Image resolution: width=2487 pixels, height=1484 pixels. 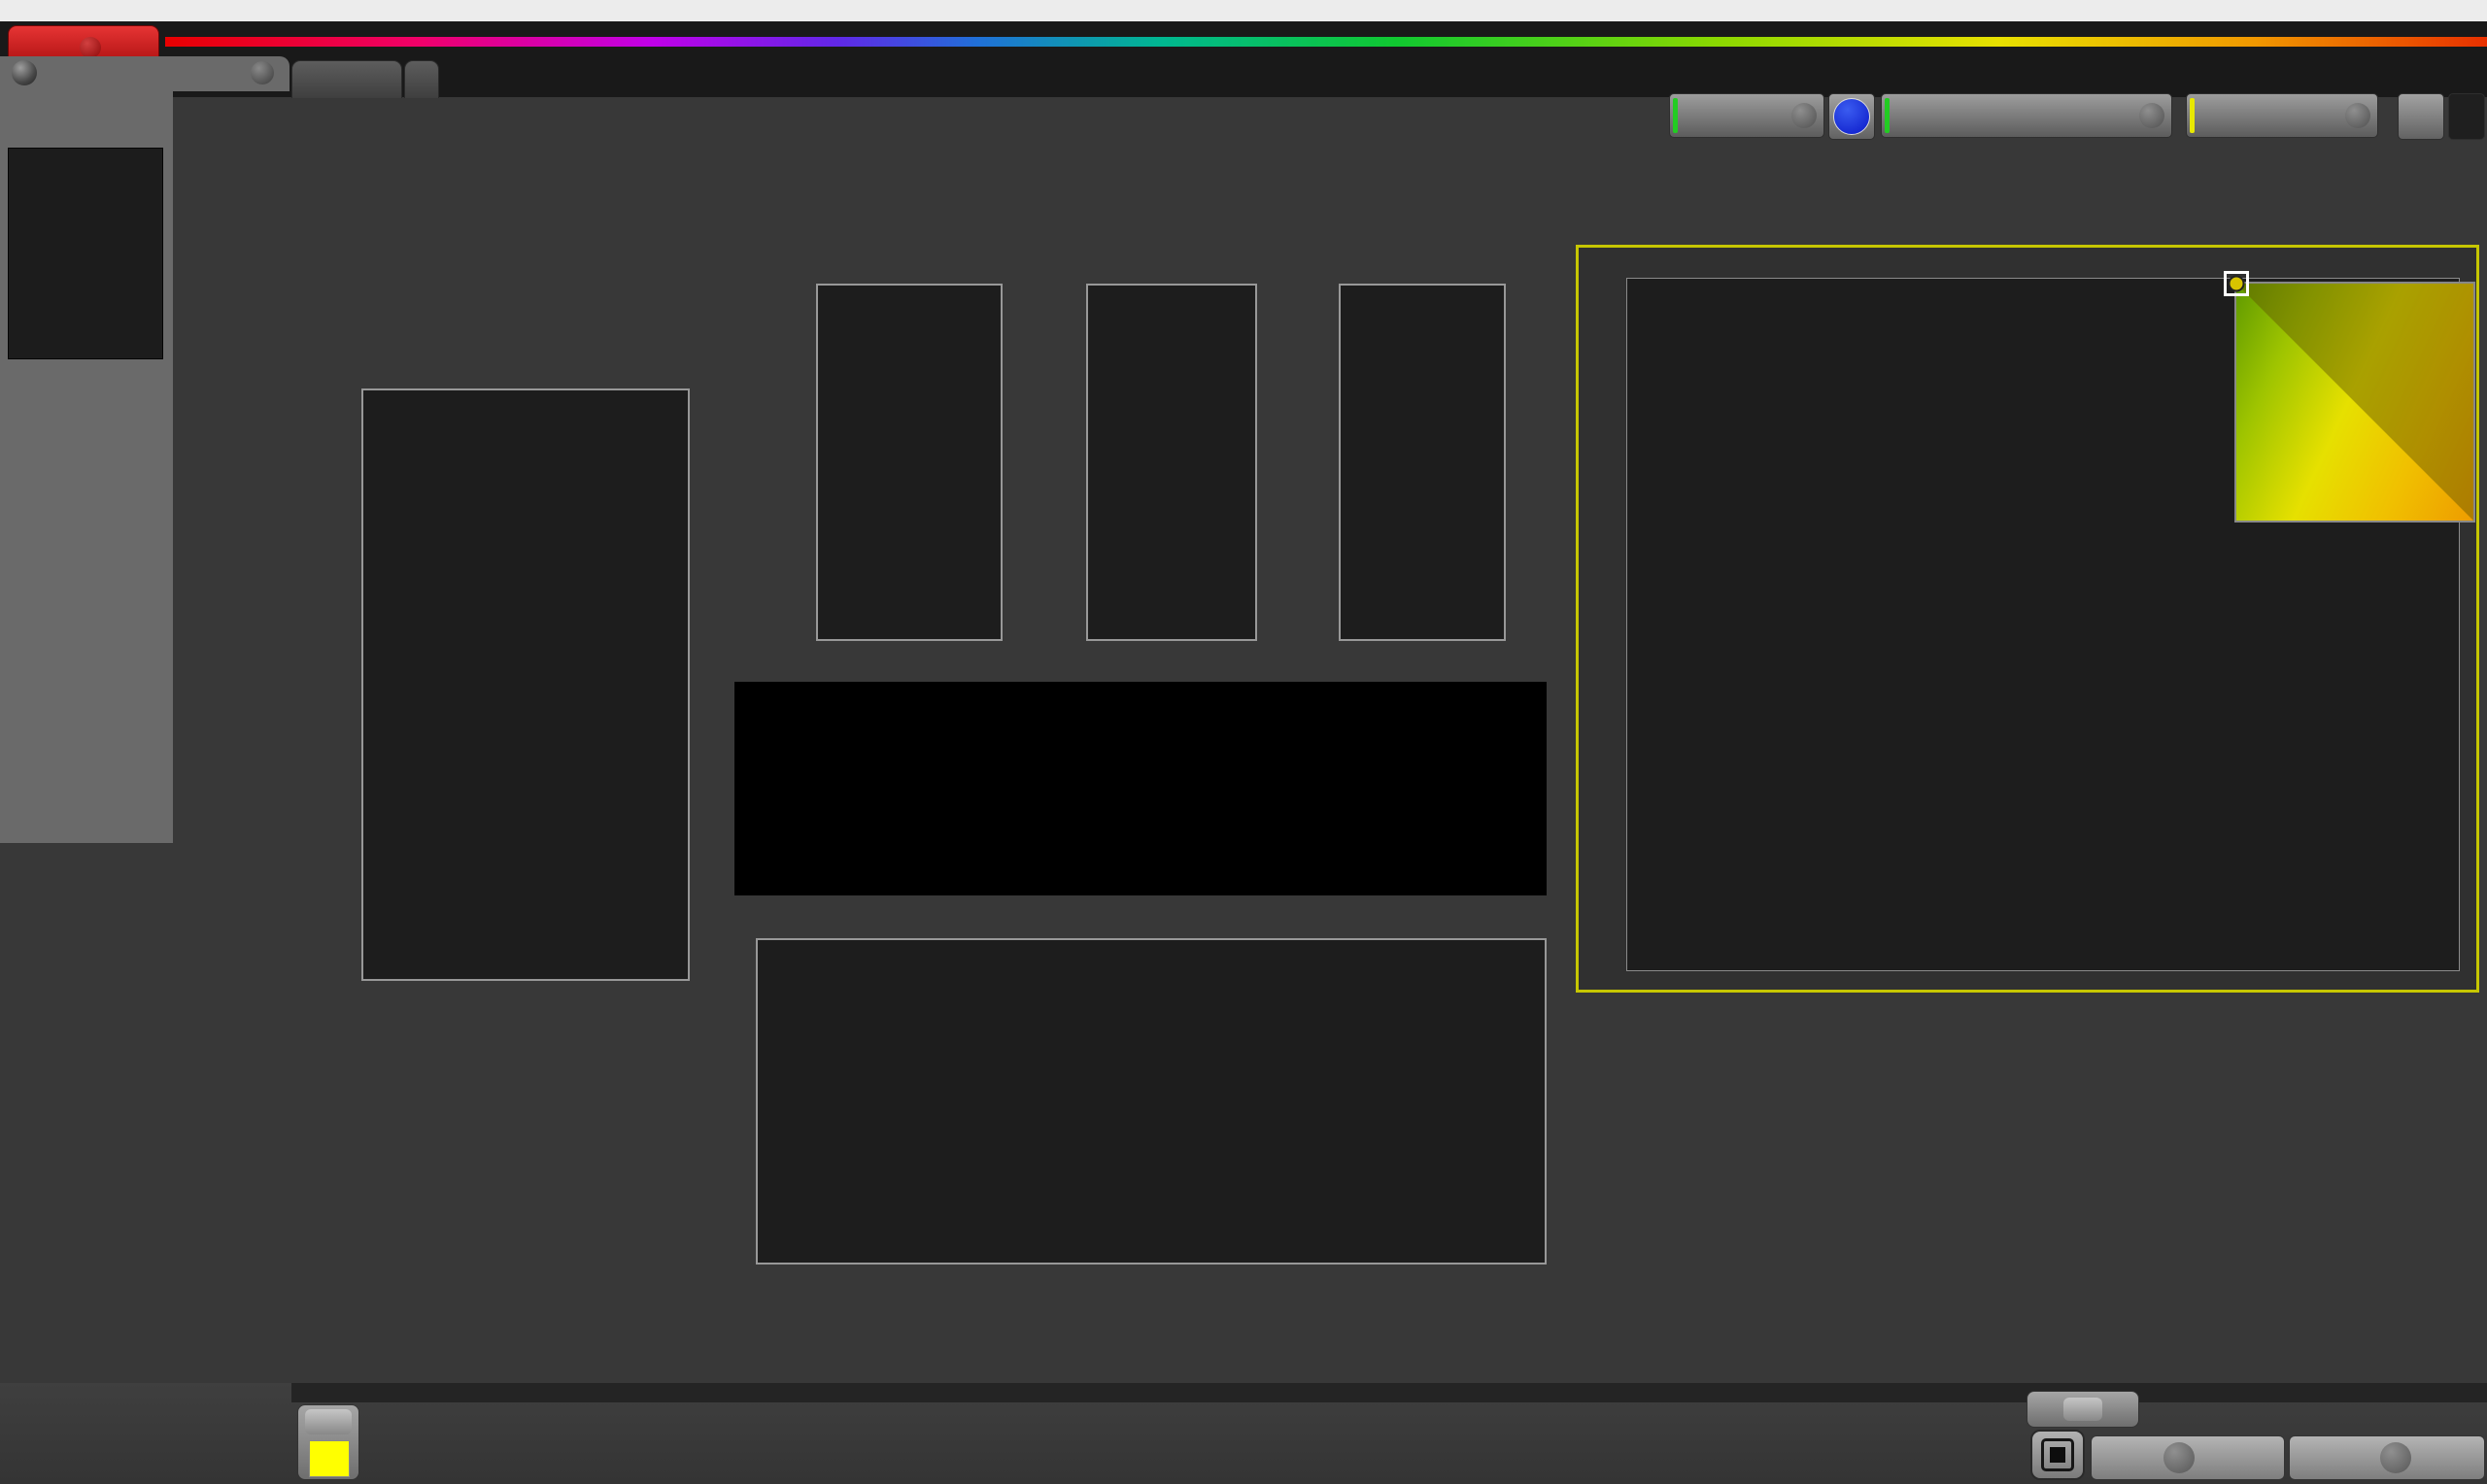 What do you see at coordinates (1746, 116) in the screenshot?
I see `meter-dropdown` at bounding box center [1746, 116].